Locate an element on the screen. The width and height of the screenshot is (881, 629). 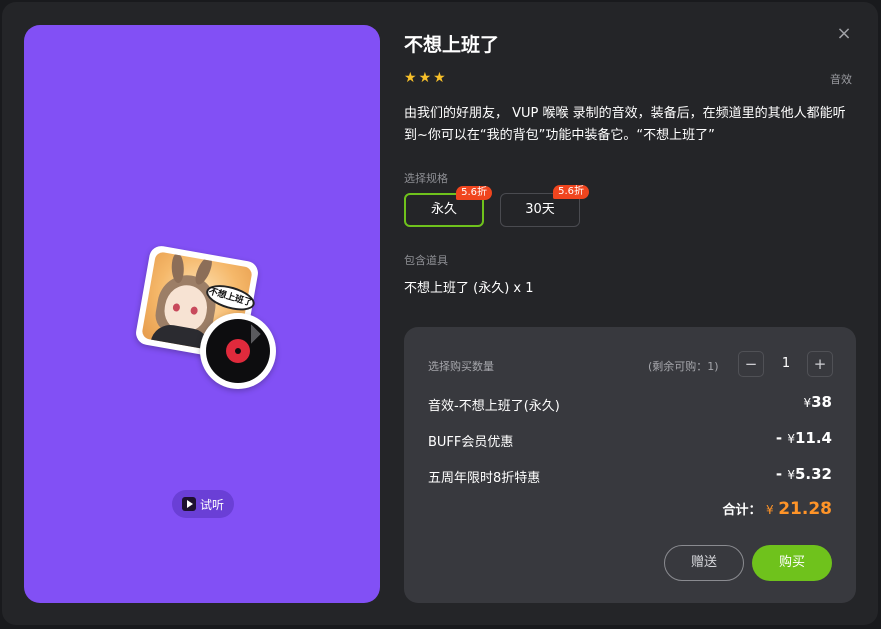
quantity-increase-button: + is located at coordinates (820, 364).